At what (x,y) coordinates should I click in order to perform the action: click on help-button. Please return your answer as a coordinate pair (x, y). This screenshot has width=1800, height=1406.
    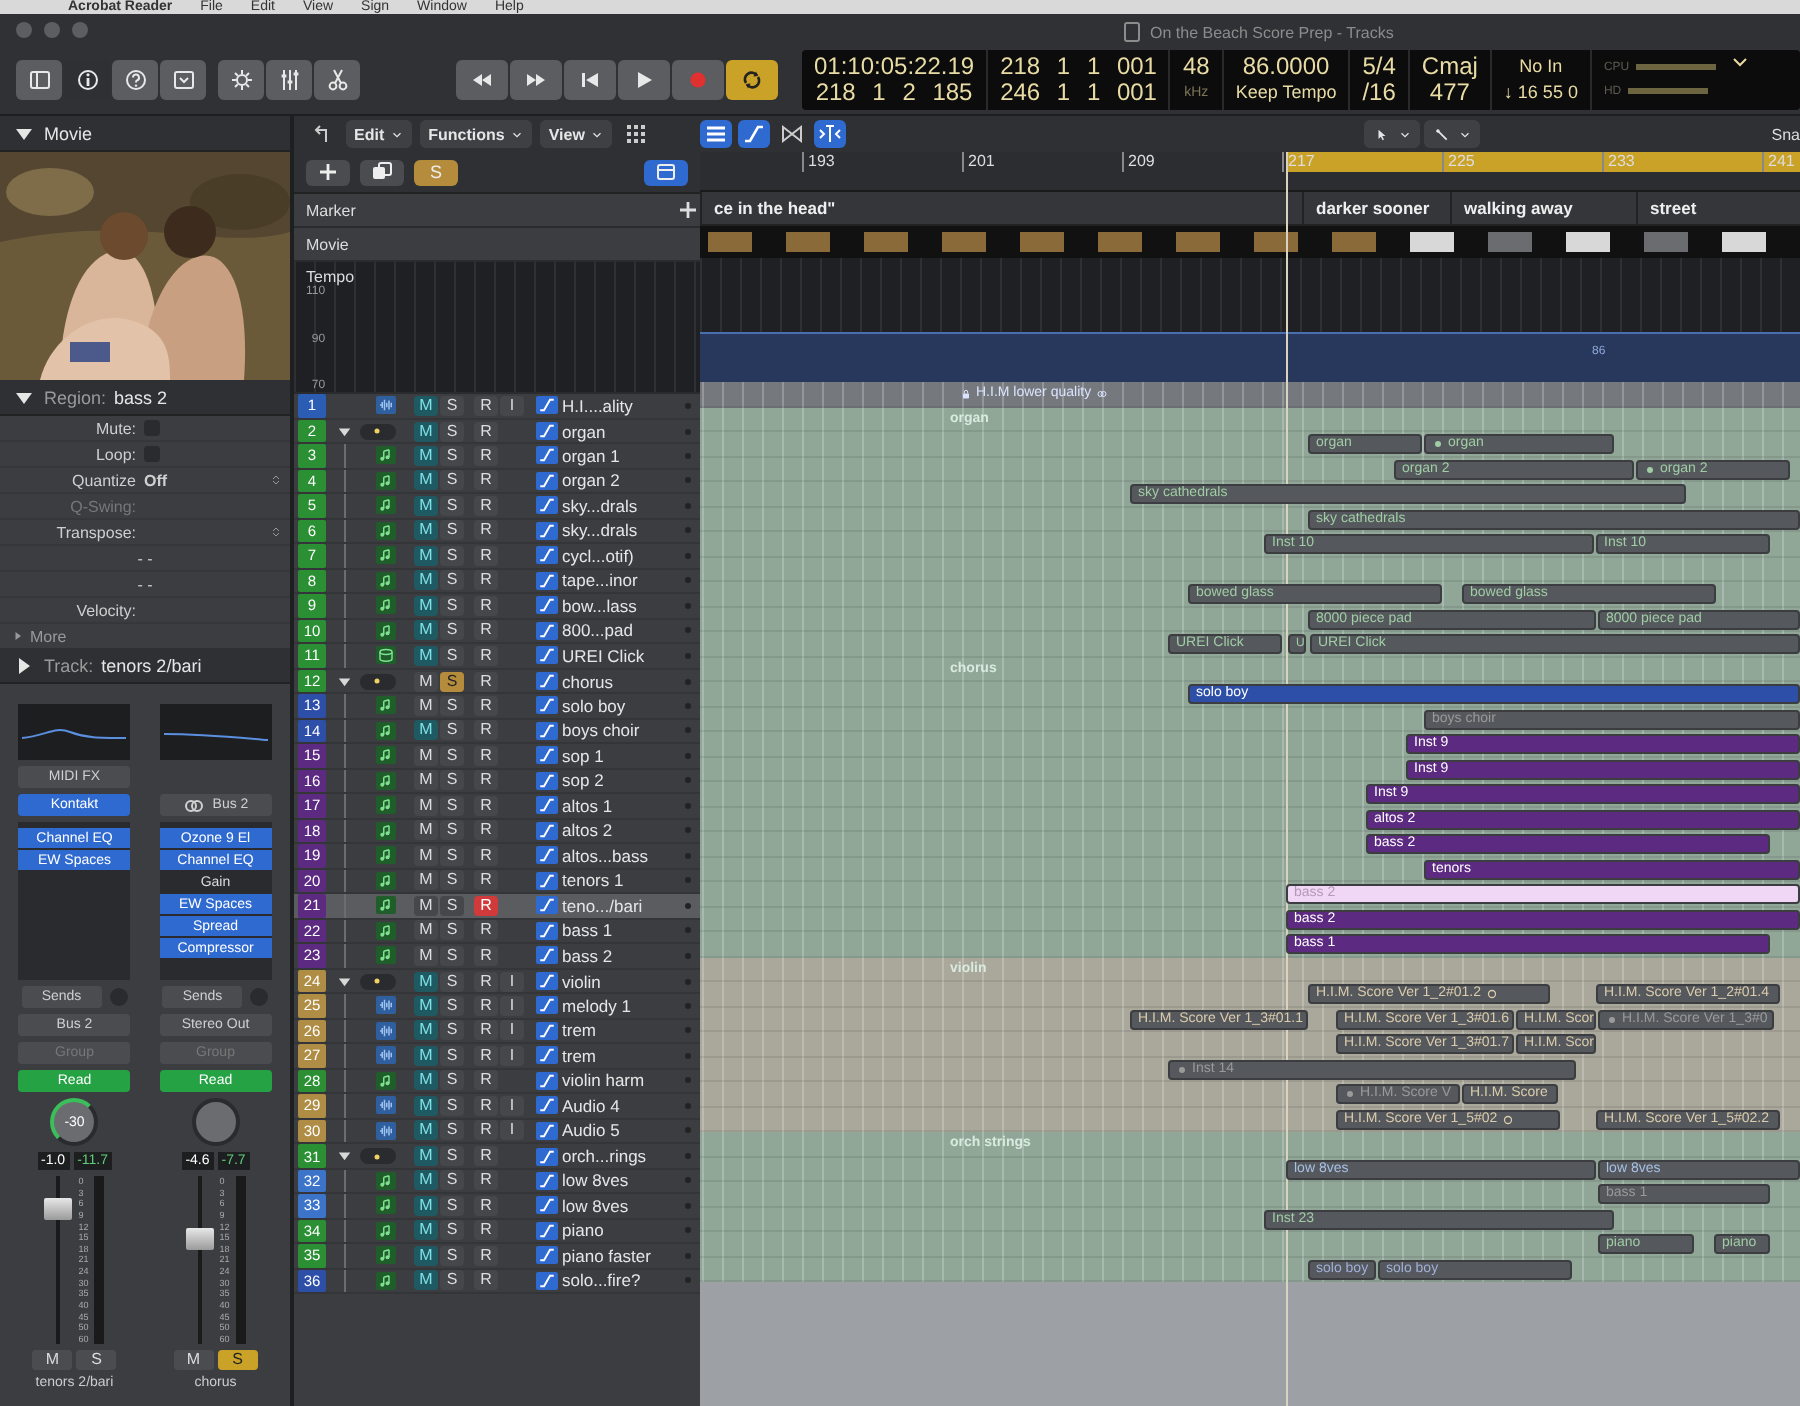
    Looking at the image, I should click on (135, 79).